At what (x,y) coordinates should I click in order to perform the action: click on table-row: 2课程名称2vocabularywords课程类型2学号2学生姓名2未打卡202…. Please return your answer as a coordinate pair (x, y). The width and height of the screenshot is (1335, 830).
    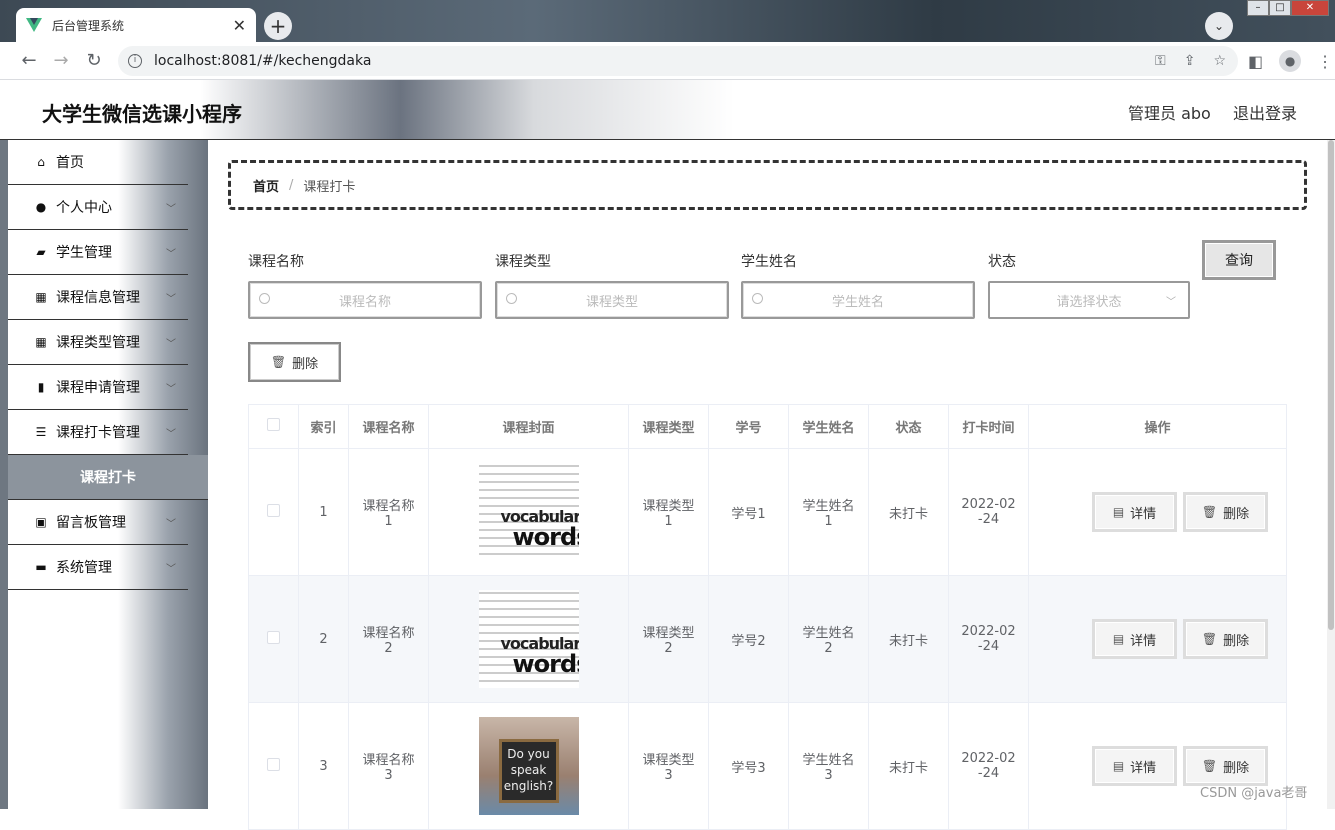
    Looking at the image, I should click on (767, 639).